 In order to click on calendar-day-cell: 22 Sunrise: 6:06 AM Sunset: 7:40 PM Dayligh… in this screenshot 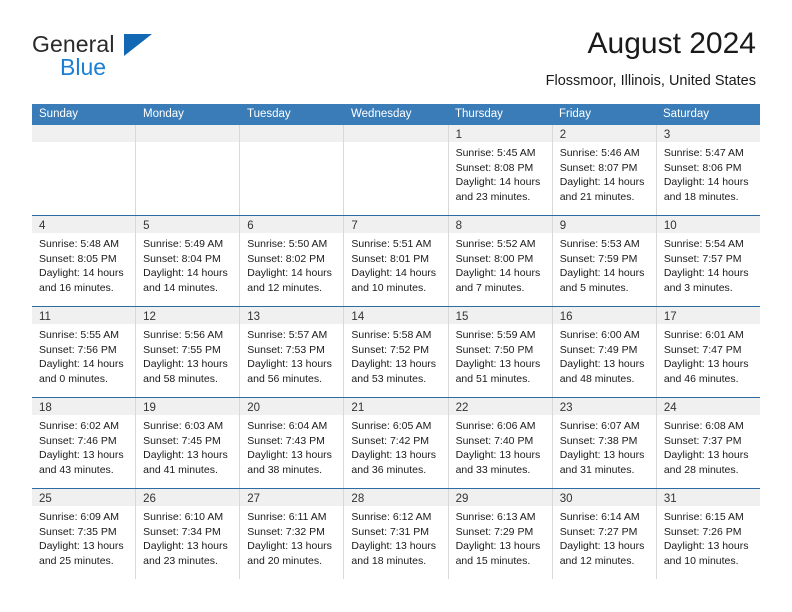, I will do `click(500, 443)`.